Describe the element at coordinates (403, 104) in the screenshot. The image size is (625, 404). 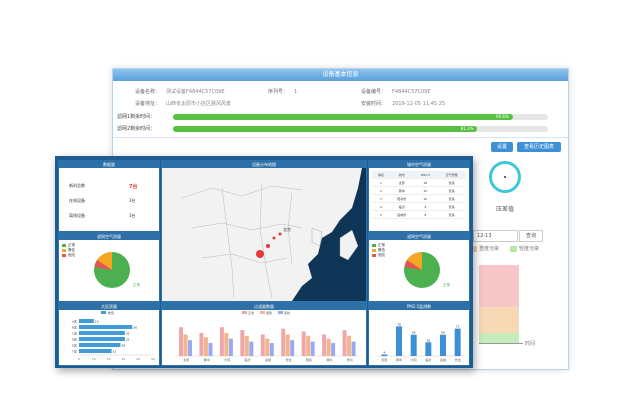
I see `install-time-field: 安装时间： 2019-12-05 11:45:25` at that location.